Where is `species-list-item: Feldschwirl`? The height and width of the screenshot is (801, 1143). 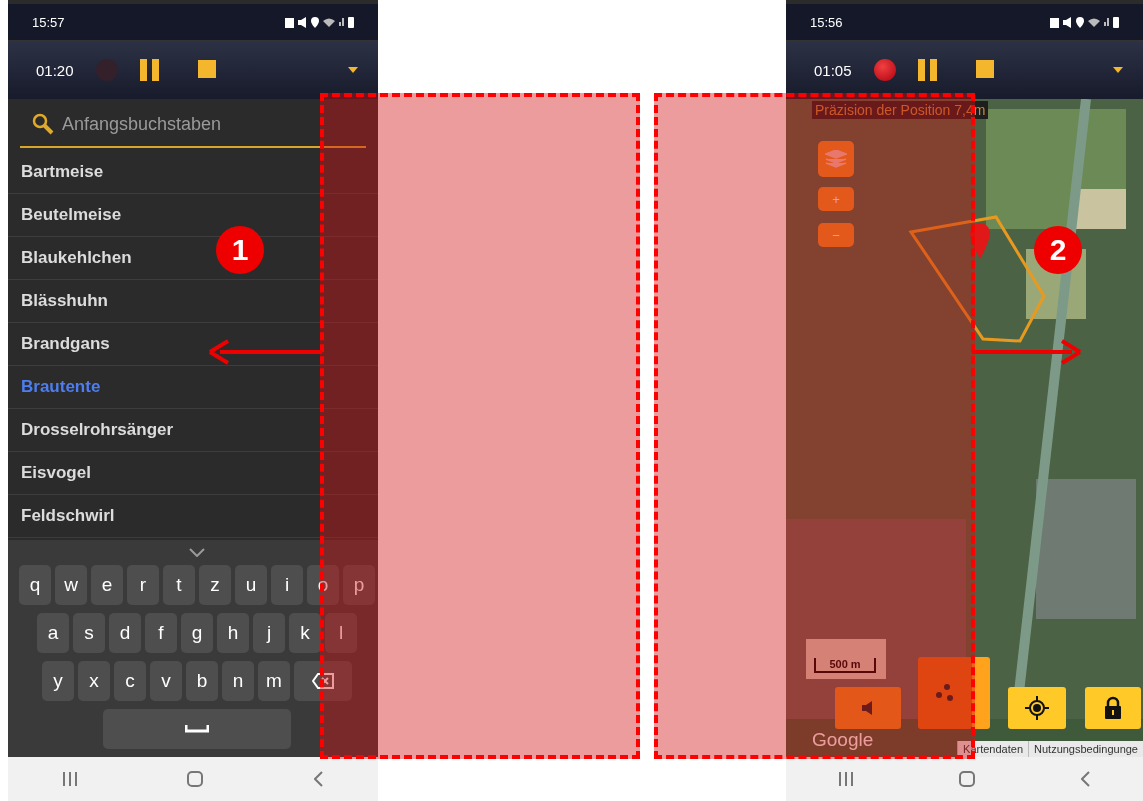
species-list-item: Feldschwirl is located at coordinates (193, 516).